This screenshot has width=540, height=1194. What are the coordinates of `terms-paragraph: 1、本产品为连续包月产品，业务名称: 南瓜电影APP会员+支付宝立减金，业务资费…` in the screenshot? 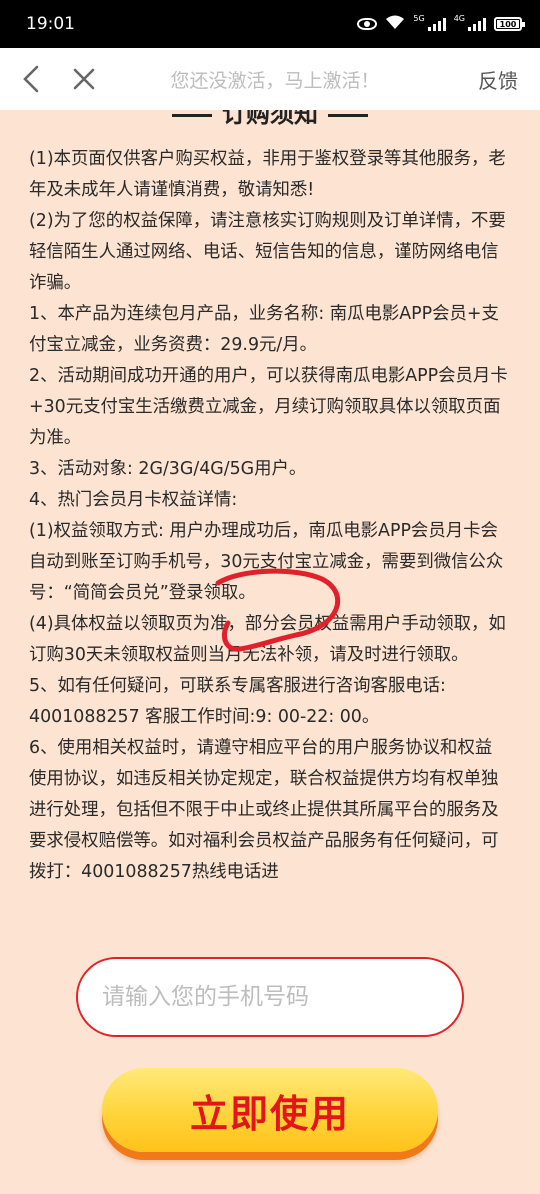 It's located at (264, 329).